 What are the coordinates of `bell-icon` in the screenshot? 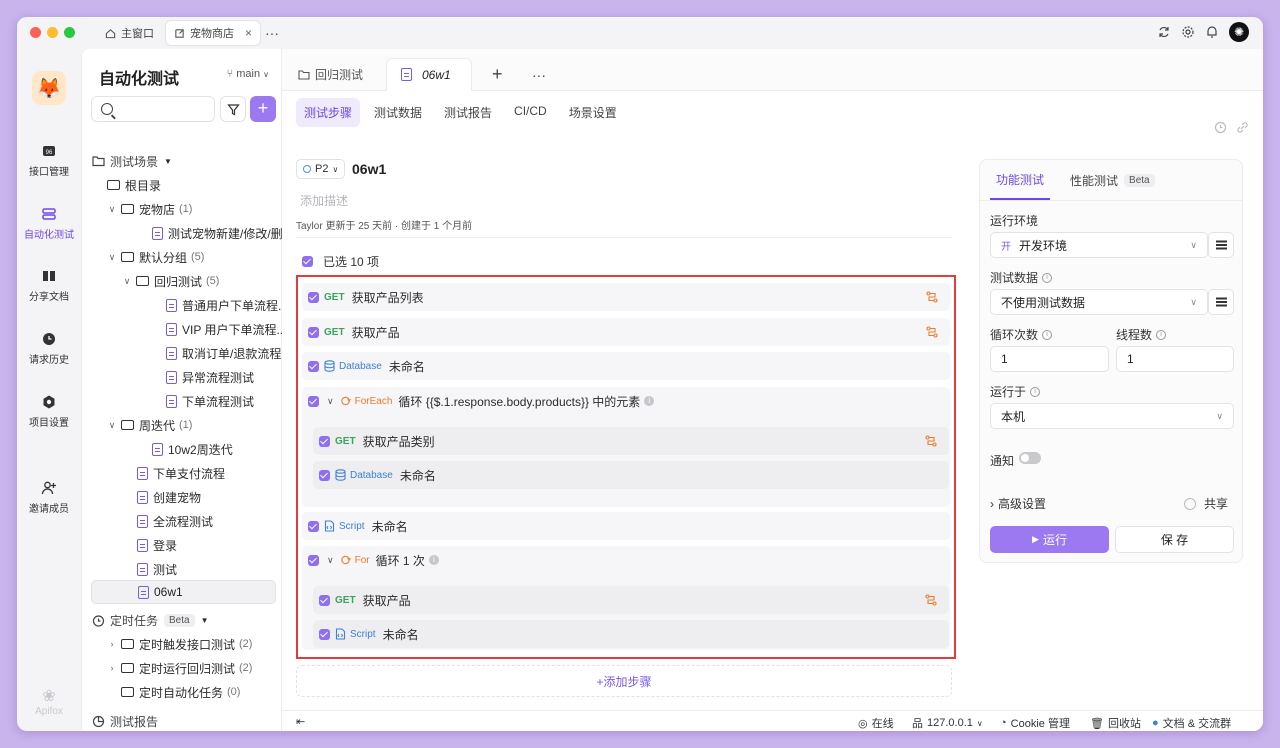 It's located at (1212, 32).